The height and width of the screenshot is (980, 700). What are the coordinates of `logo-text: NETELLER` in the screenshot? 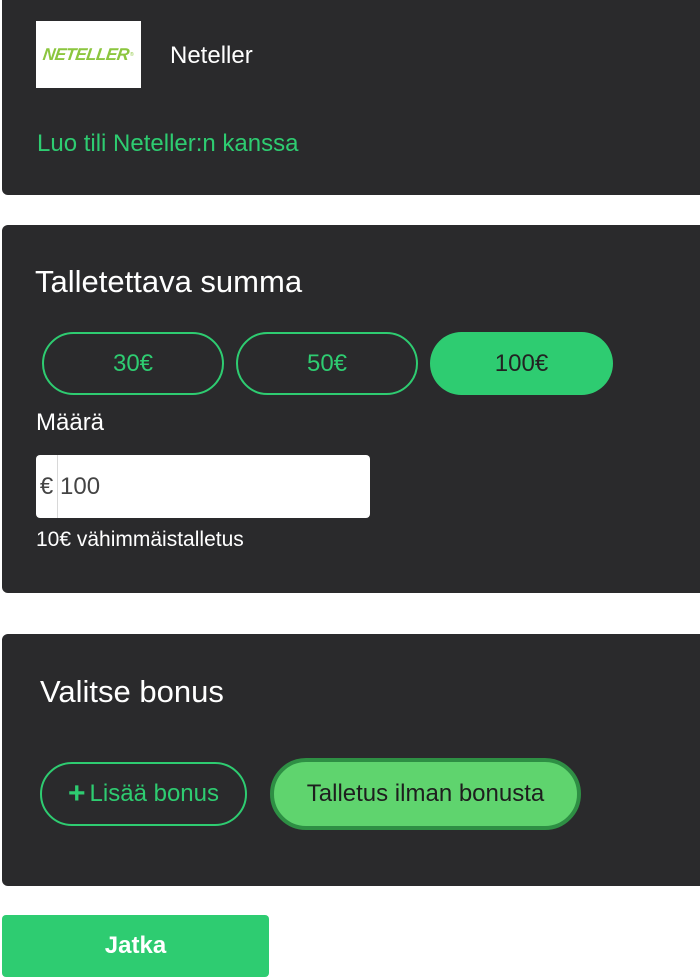 It's located at (86, 54).